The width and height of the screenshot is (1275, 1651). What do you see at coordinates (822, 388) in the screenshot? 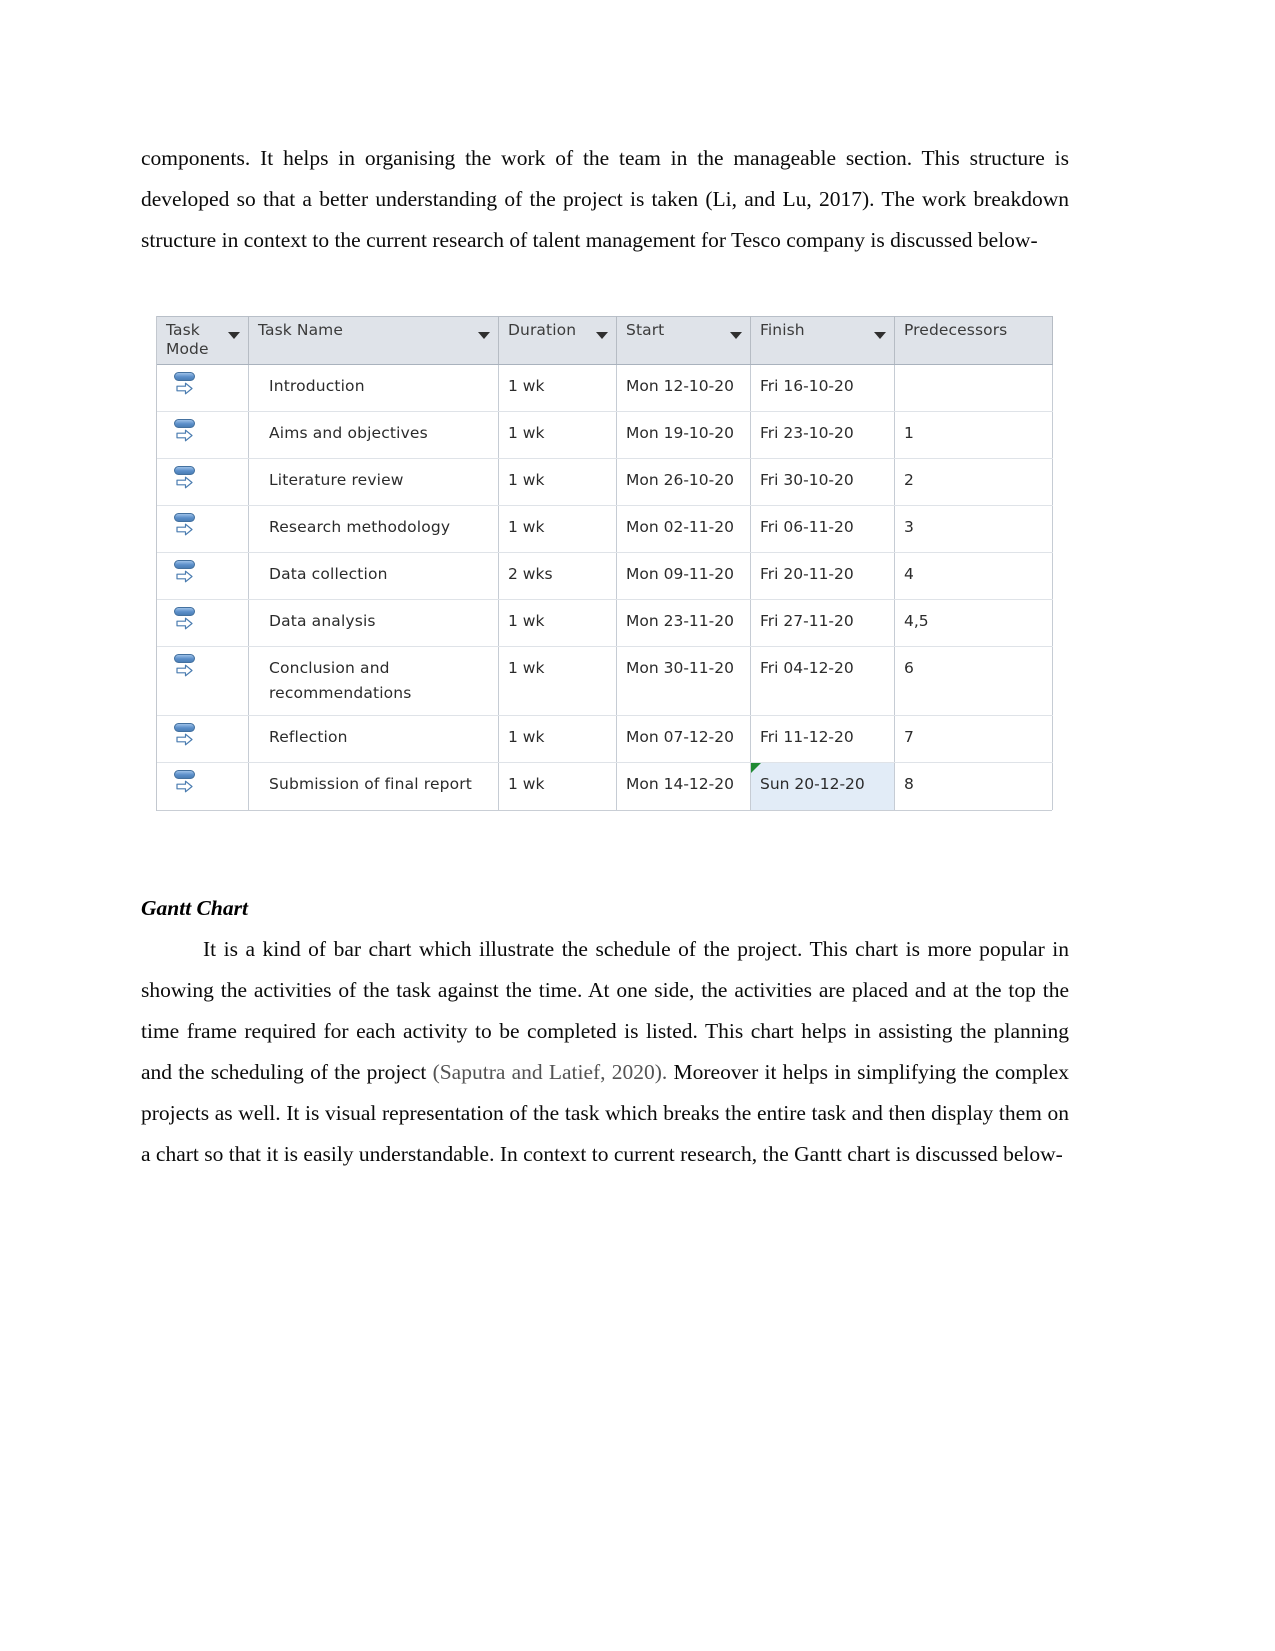
I see `cell-finish: Fri 16-10-20` at bounding box center [822, 388].